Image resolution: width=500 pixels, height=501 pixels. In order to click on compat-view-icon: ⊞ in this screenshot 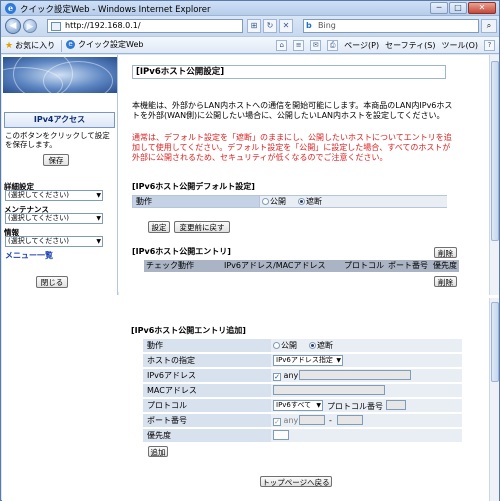, I will do `click(254, 26)`.